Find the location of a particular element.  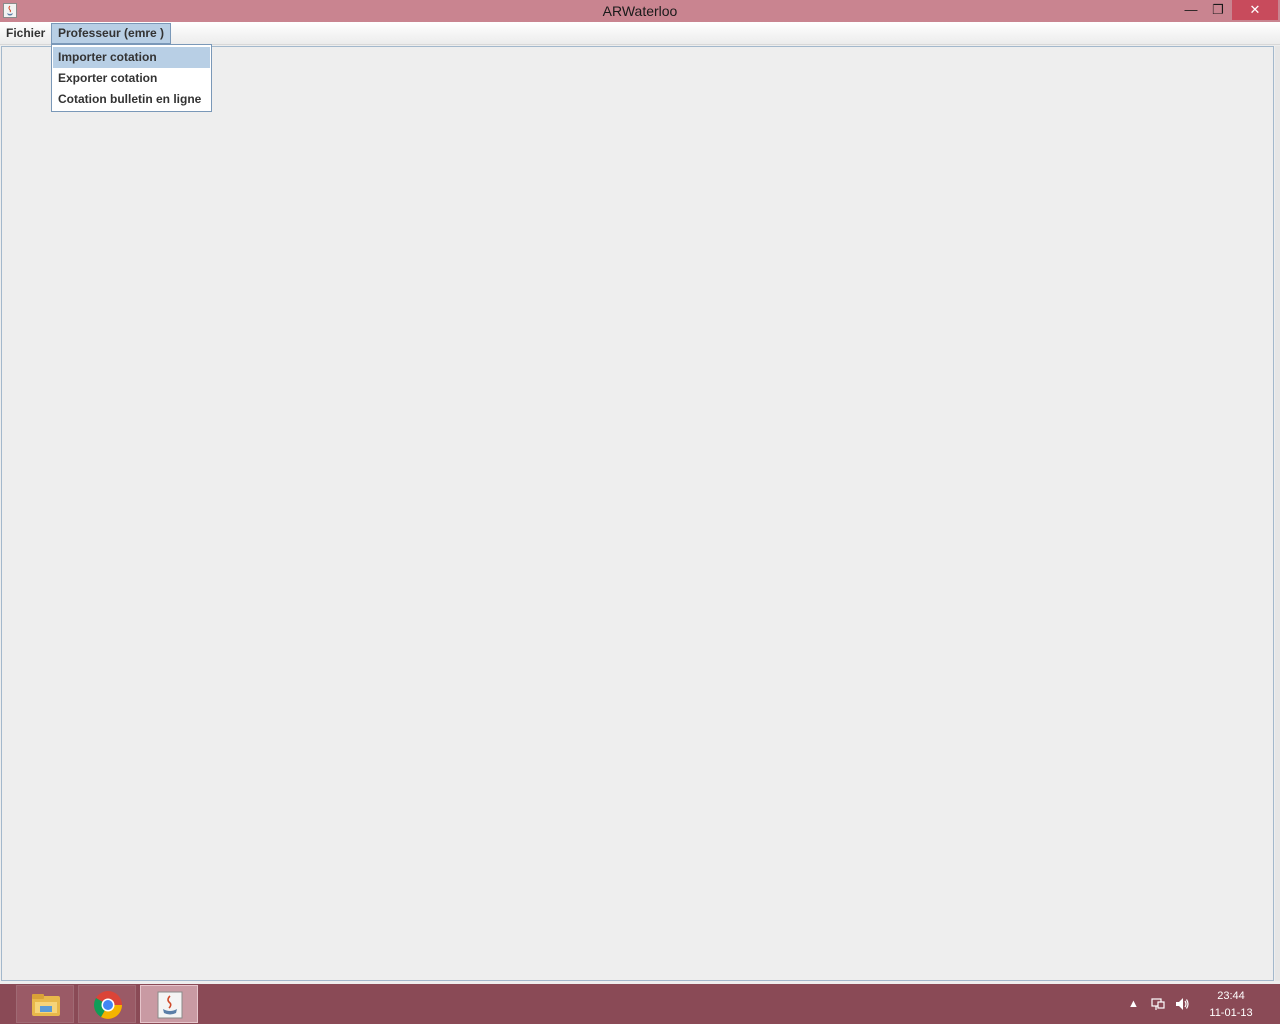

taskbar-file-explorer-button is located at coordinates (45, 1004).